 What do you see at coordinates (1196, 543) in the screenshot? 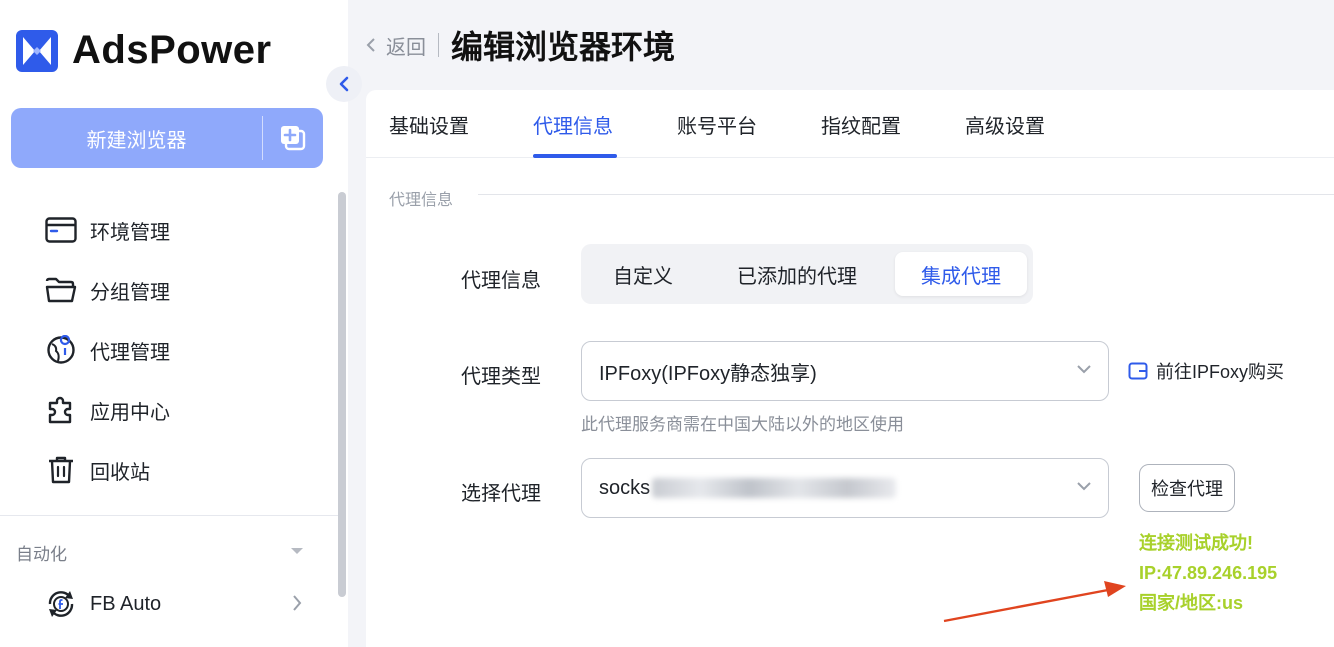
I see `result-status: 连接测试成功!` at bounding box center [1196, 543].